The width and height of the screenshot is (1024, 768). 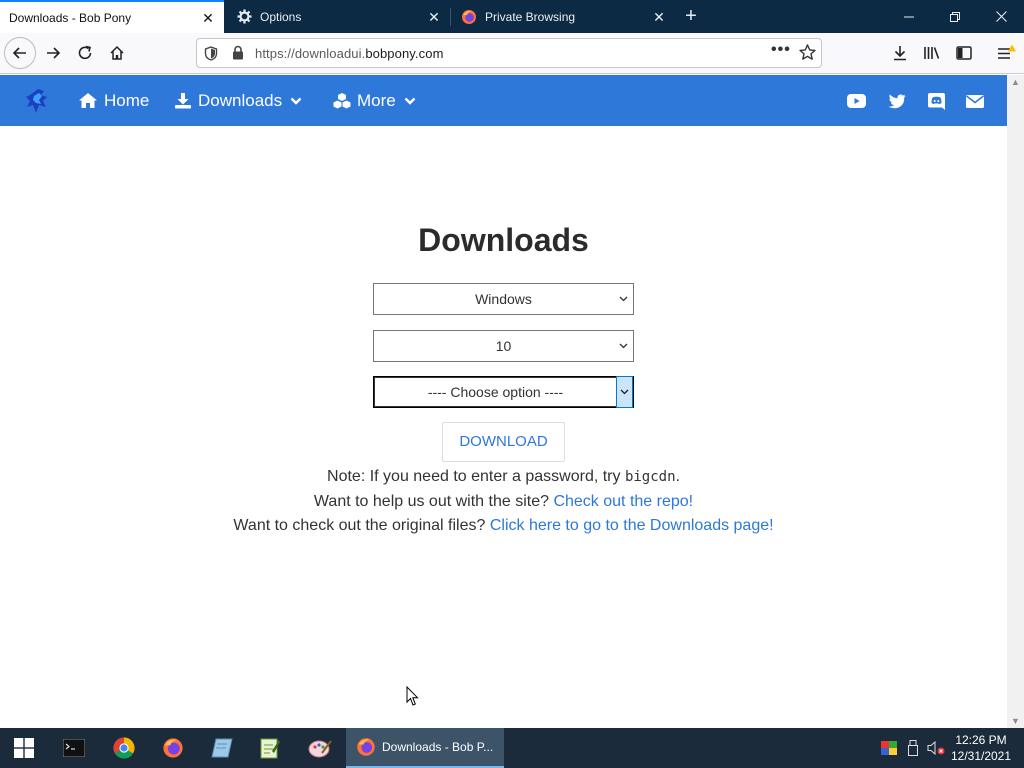 I want to click on nav-downloads-label: Downloads, so click(x=240, y=100).